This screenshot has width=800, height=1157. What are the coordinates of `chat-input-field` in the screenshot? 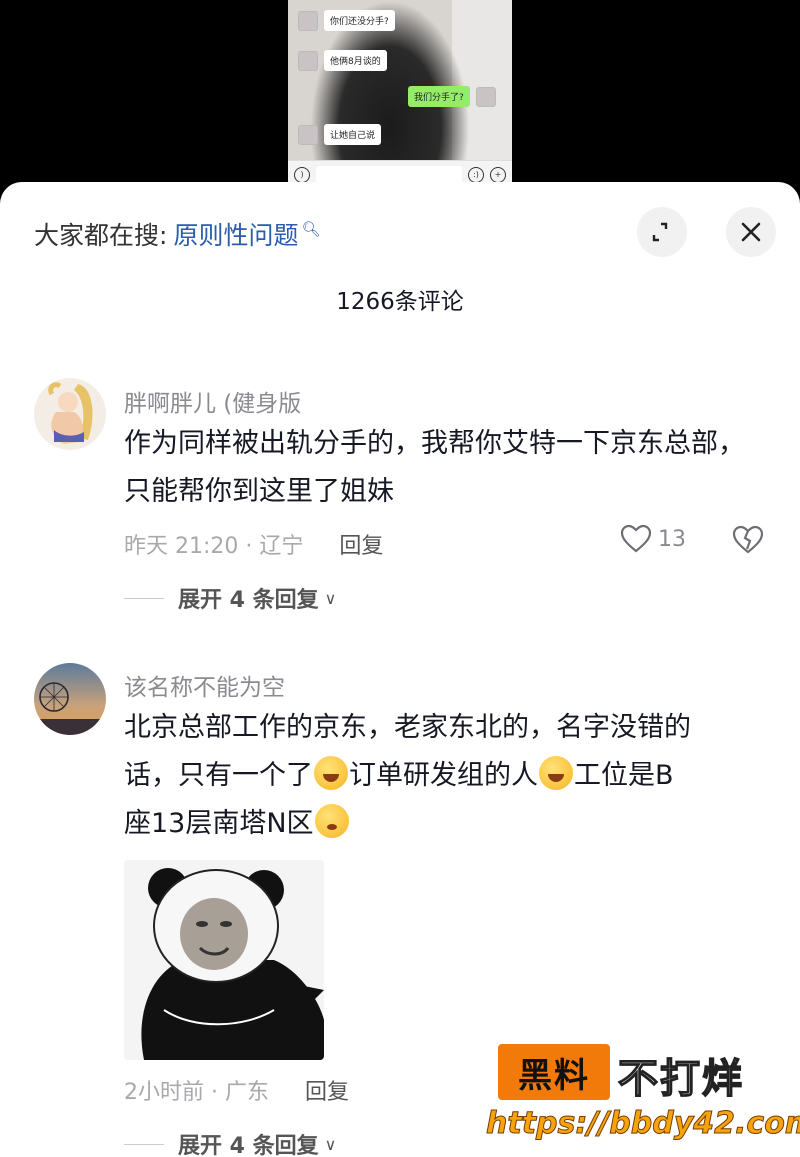 It's located at (389, 174).